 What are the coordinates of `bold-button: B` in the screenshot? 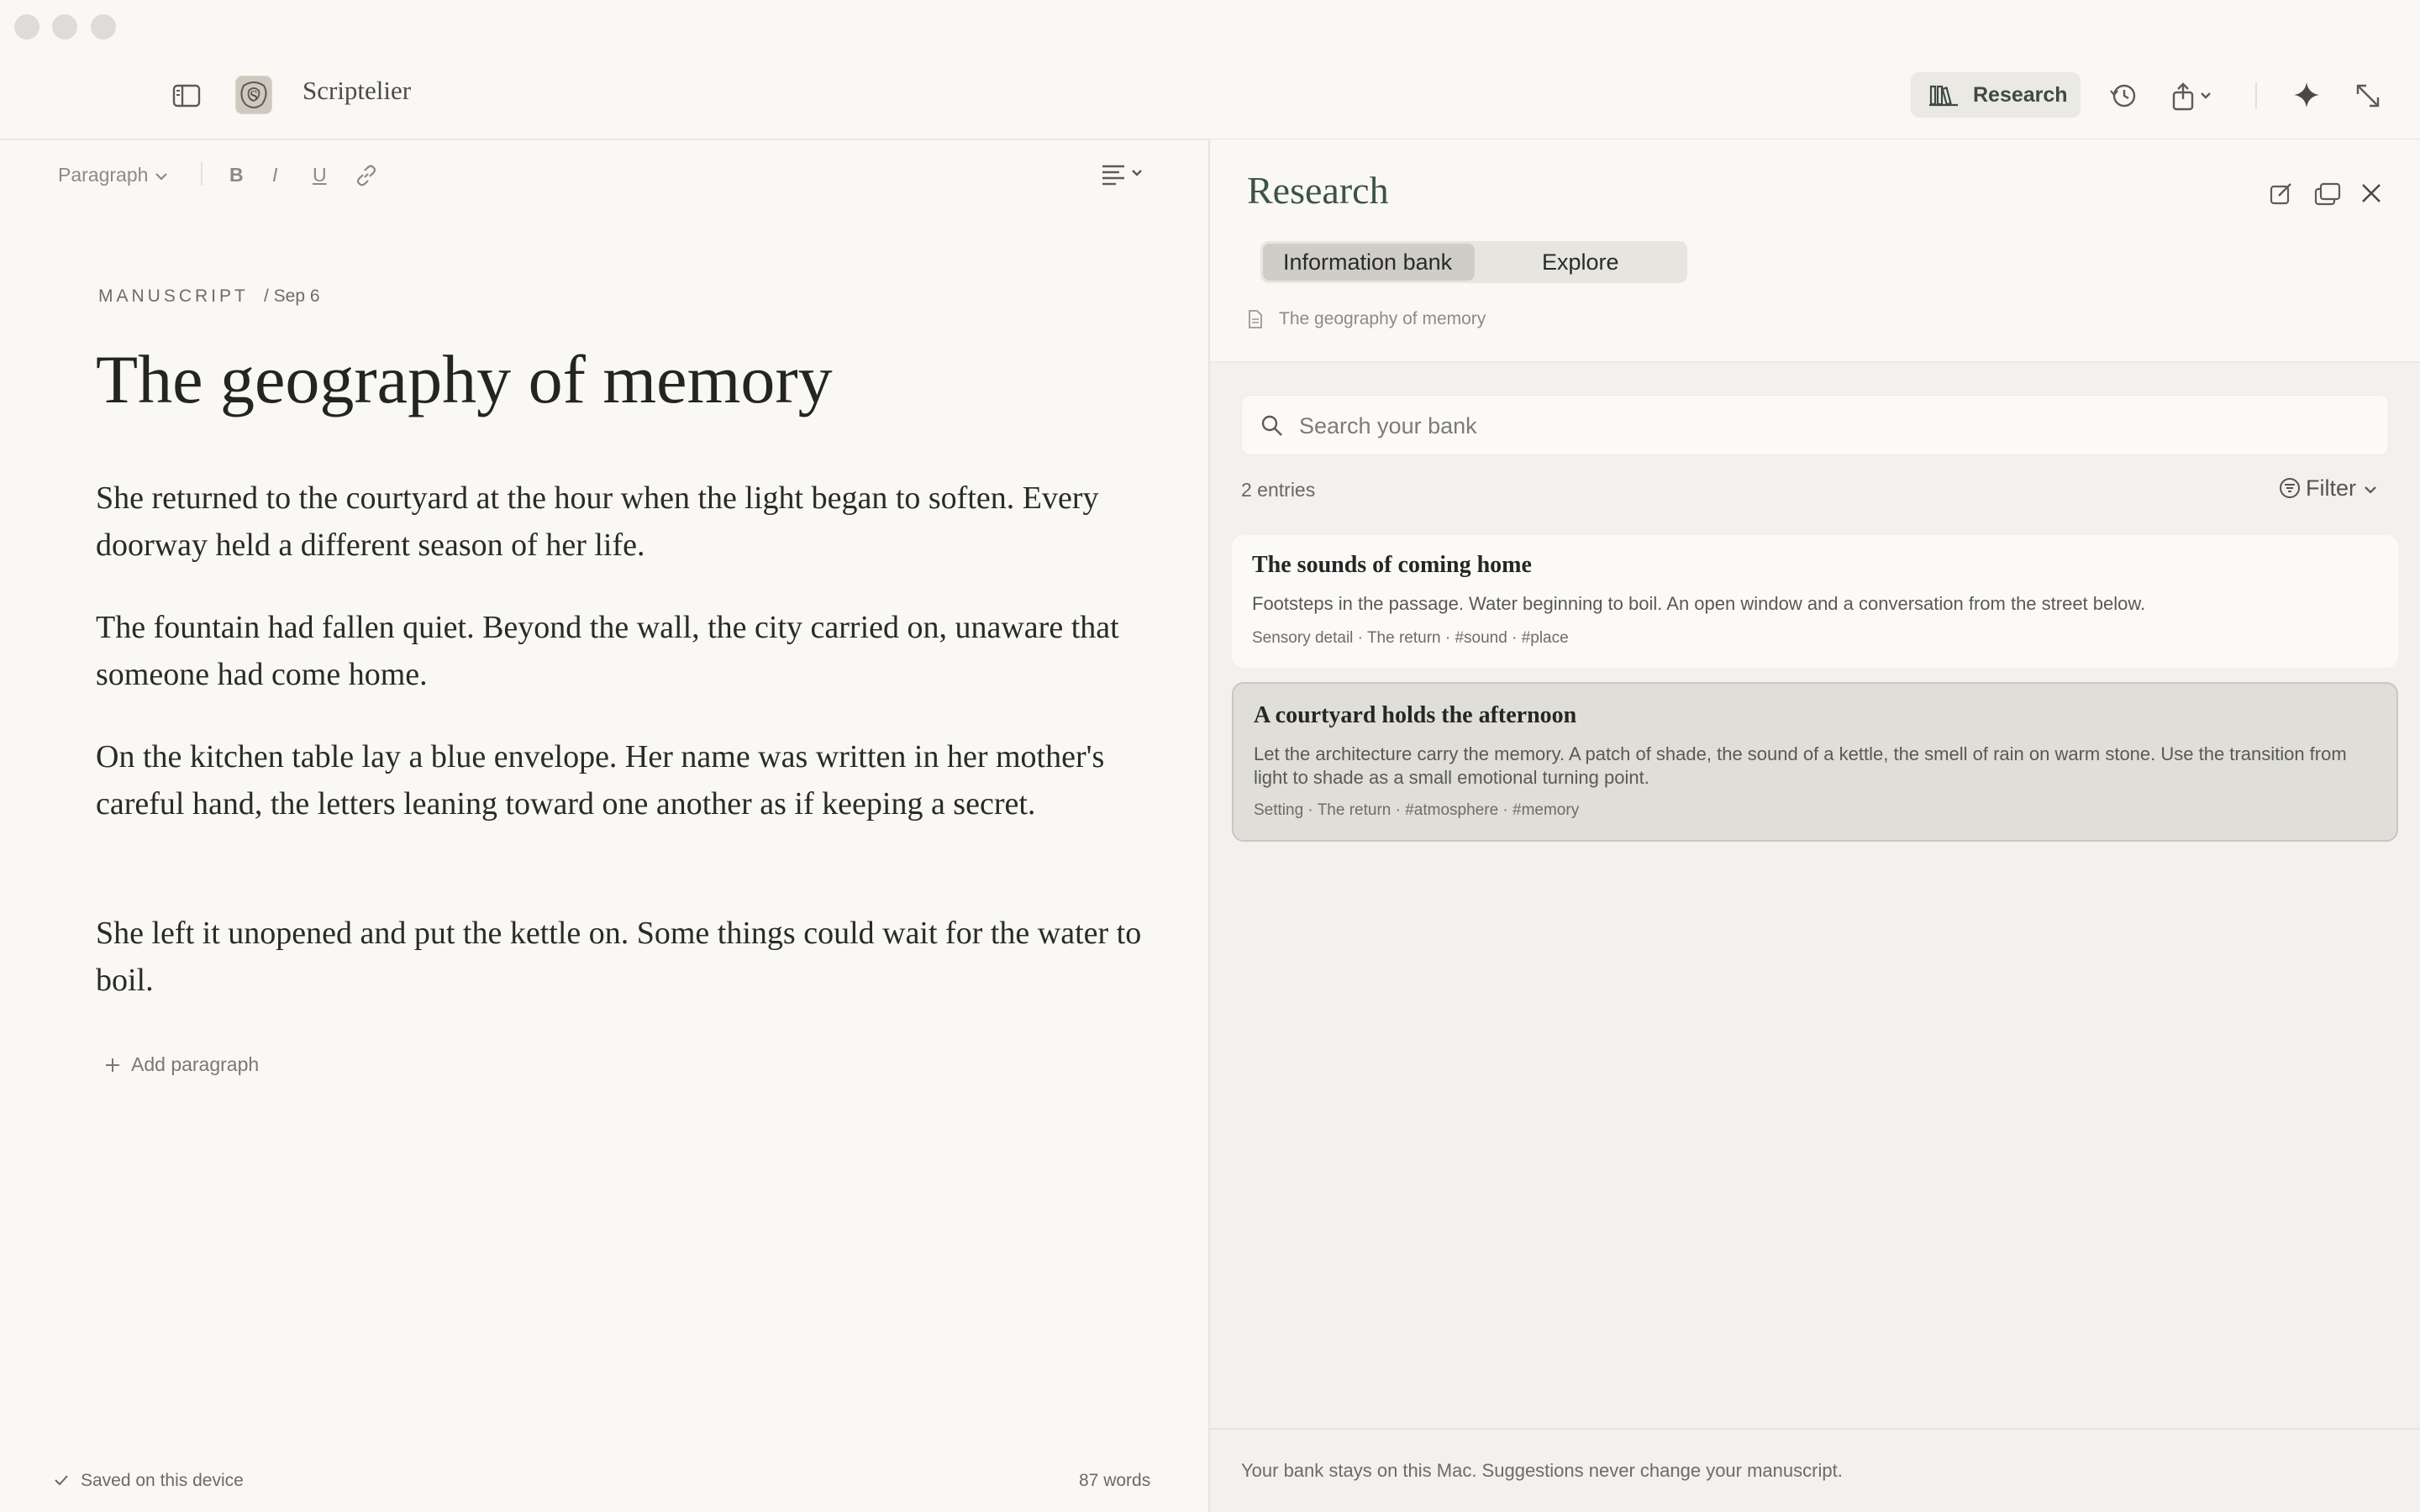 It's located at (236, 175).